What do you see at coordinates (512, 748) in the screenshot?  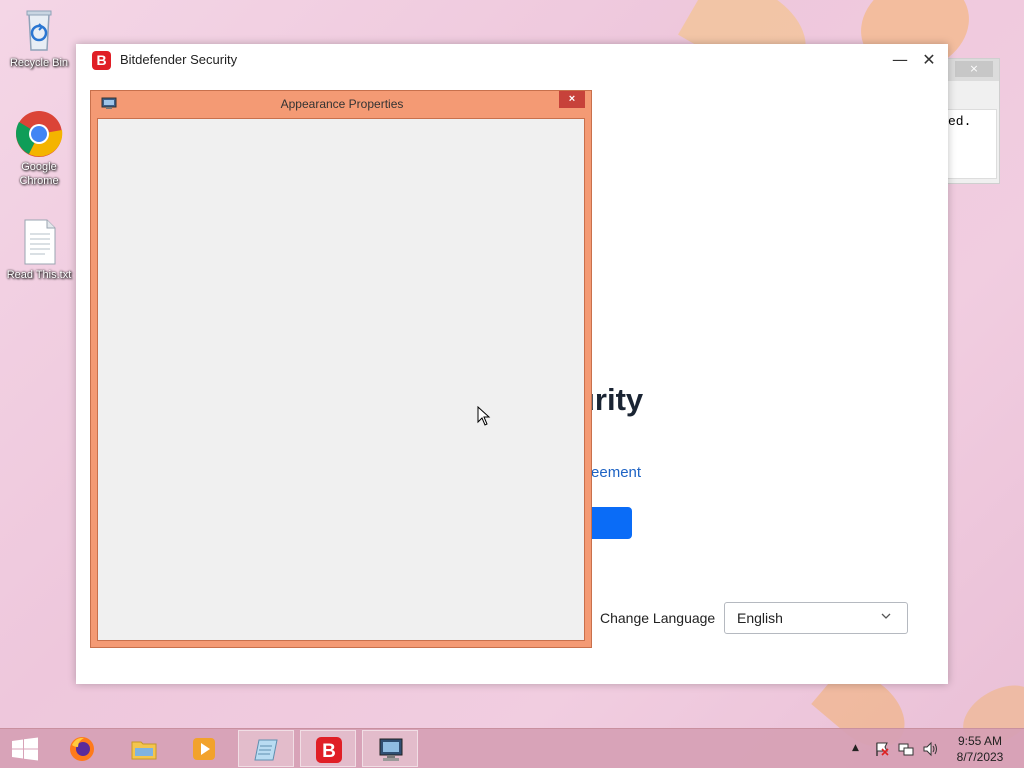 I see `taskbar: B ▲ 9:55 AM 8/7/2023` at bounding box center [512, 748].